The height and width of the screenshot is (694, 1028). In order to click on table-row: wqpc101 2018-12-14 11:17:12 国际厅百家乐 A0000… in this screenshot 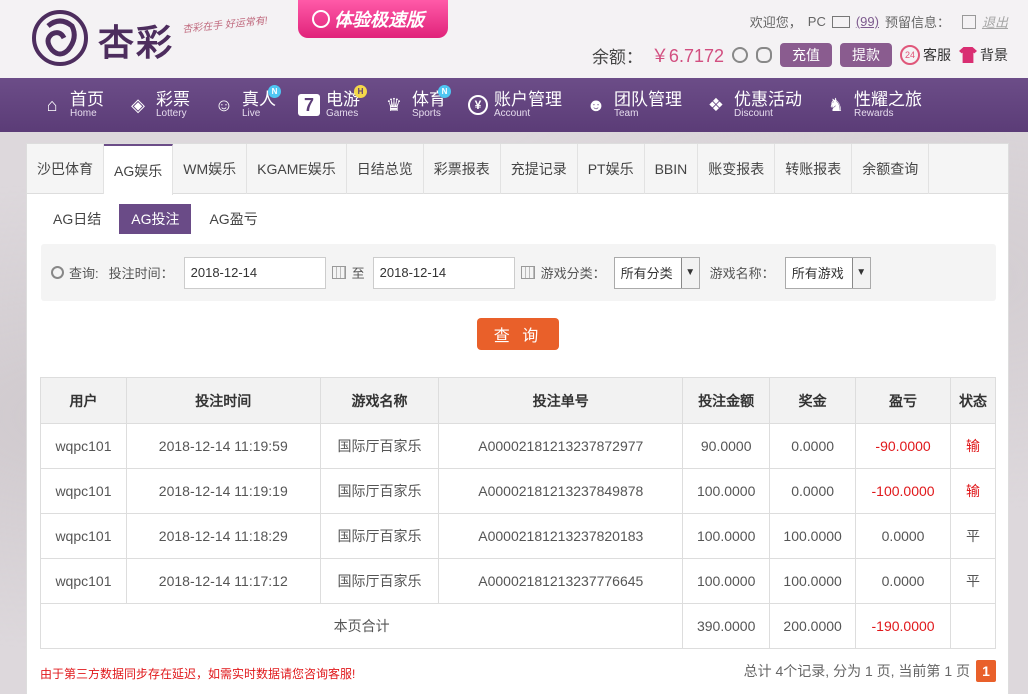, I will do `click(518, 581)`.